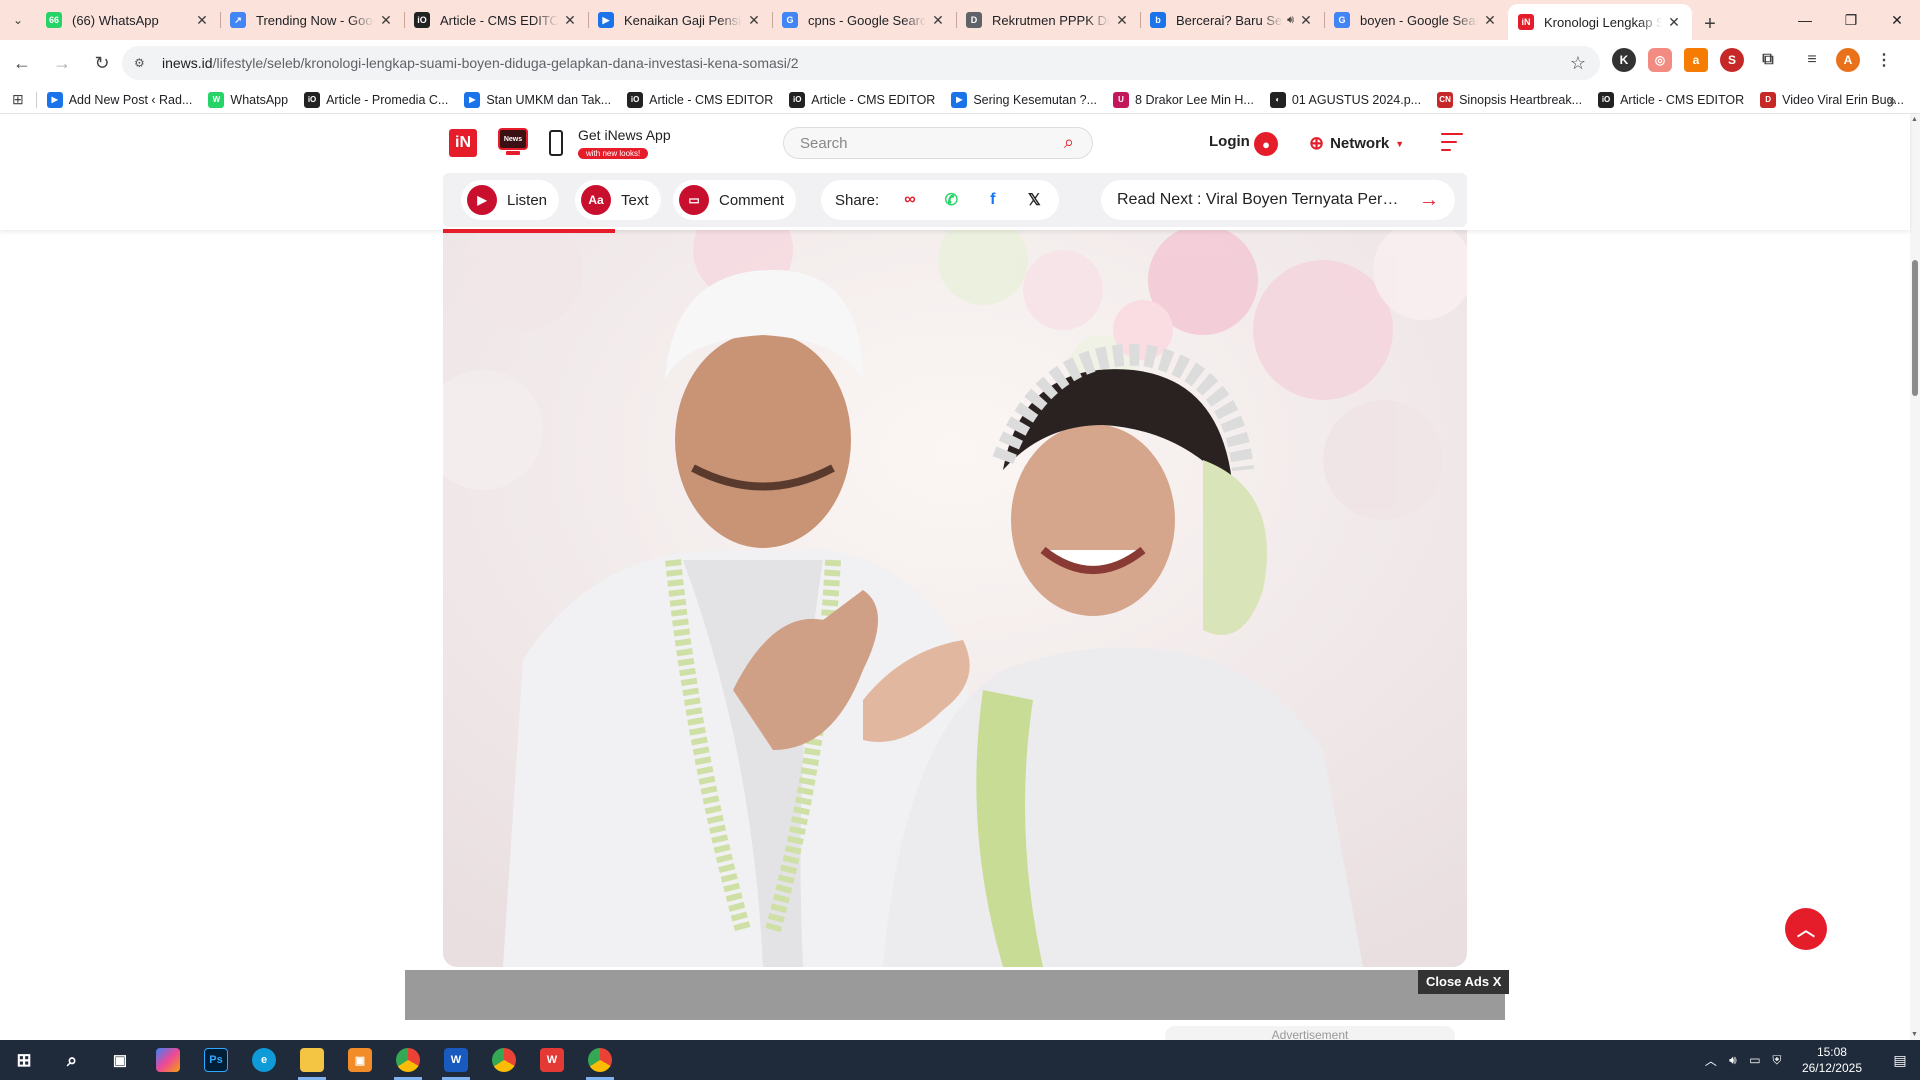 Image resolution: width=1920 pixels, height=1080 pixels. What do you see at coordinates (1526, 22) in the screenshot?
I see `inews-icon: iN` at bounding box center [1526, 22].